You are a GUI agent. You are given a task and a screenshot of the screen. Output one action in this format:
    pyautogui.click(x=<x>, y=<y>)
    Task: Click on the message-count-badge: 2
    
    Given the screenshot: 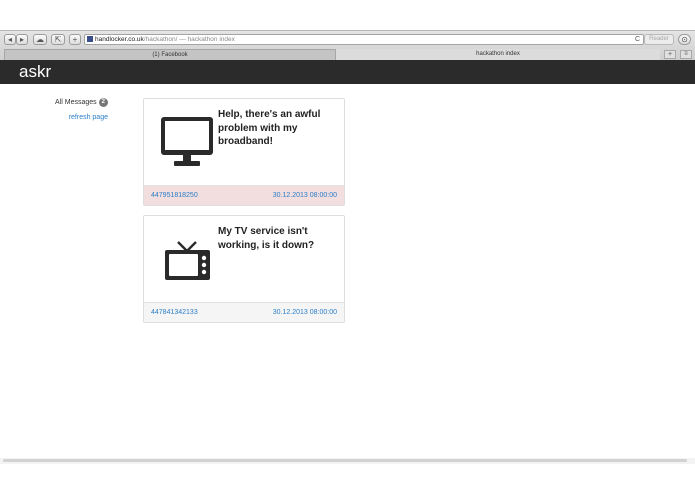 What is the action you would take?
    pyautogui.click(x=103, y=102)
    